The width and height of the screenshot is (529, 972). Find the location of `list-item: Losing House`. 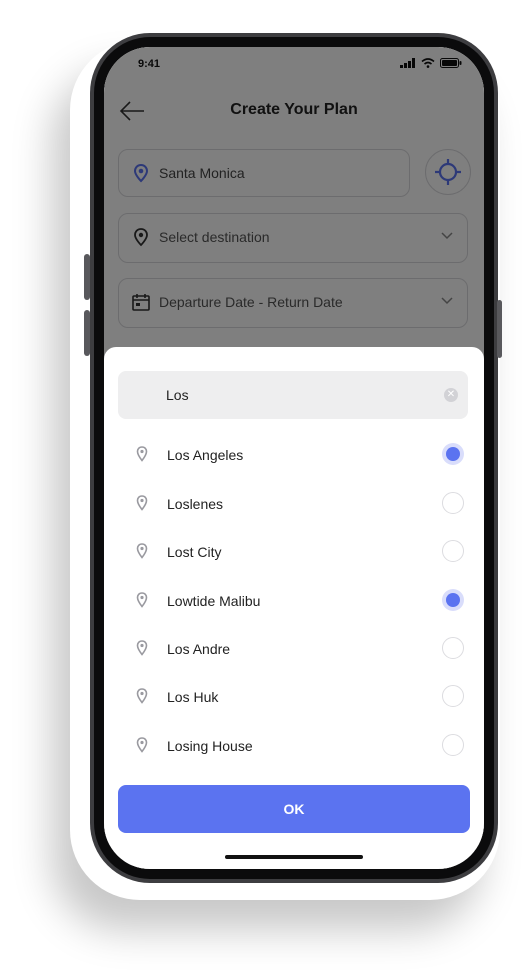

list-item: Losing House is located at coordinates (294, 748).